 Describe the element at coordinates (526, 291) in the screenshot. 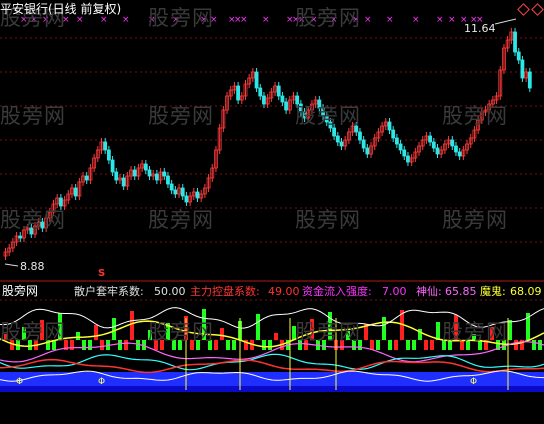

I see `indicator-value-mogui: 68.09` at that location.